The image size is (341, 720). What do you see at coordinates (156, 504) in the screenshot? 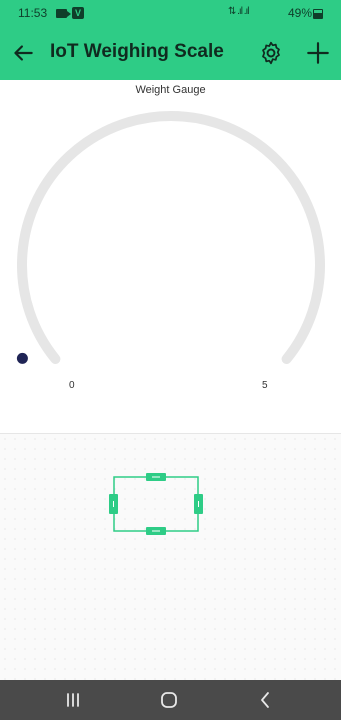
I see `resize-handle-box` at bounding box center [156, 504].